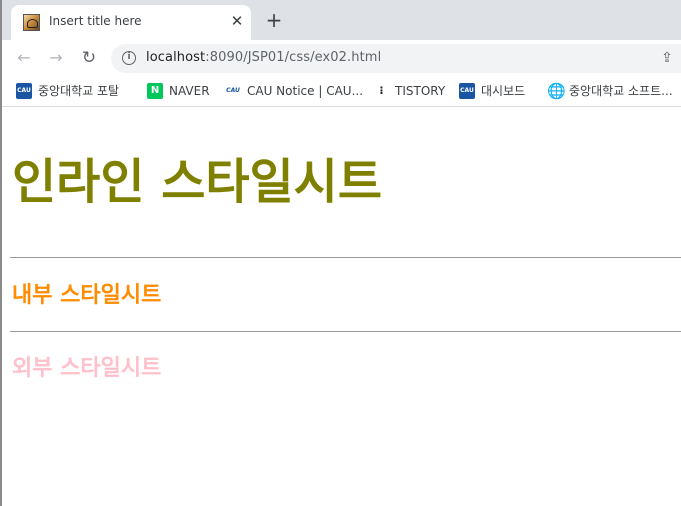  What do you see at coordinates (176, 57) in the screenshot?
I see `url-host: localhost` at bounding box center [176, 57].